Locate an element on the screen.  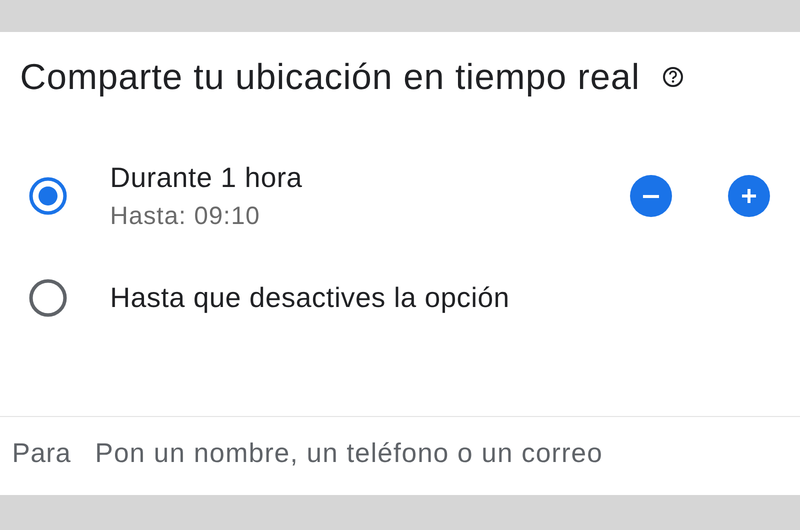
plus-icon is located at coordinates (749, 196).